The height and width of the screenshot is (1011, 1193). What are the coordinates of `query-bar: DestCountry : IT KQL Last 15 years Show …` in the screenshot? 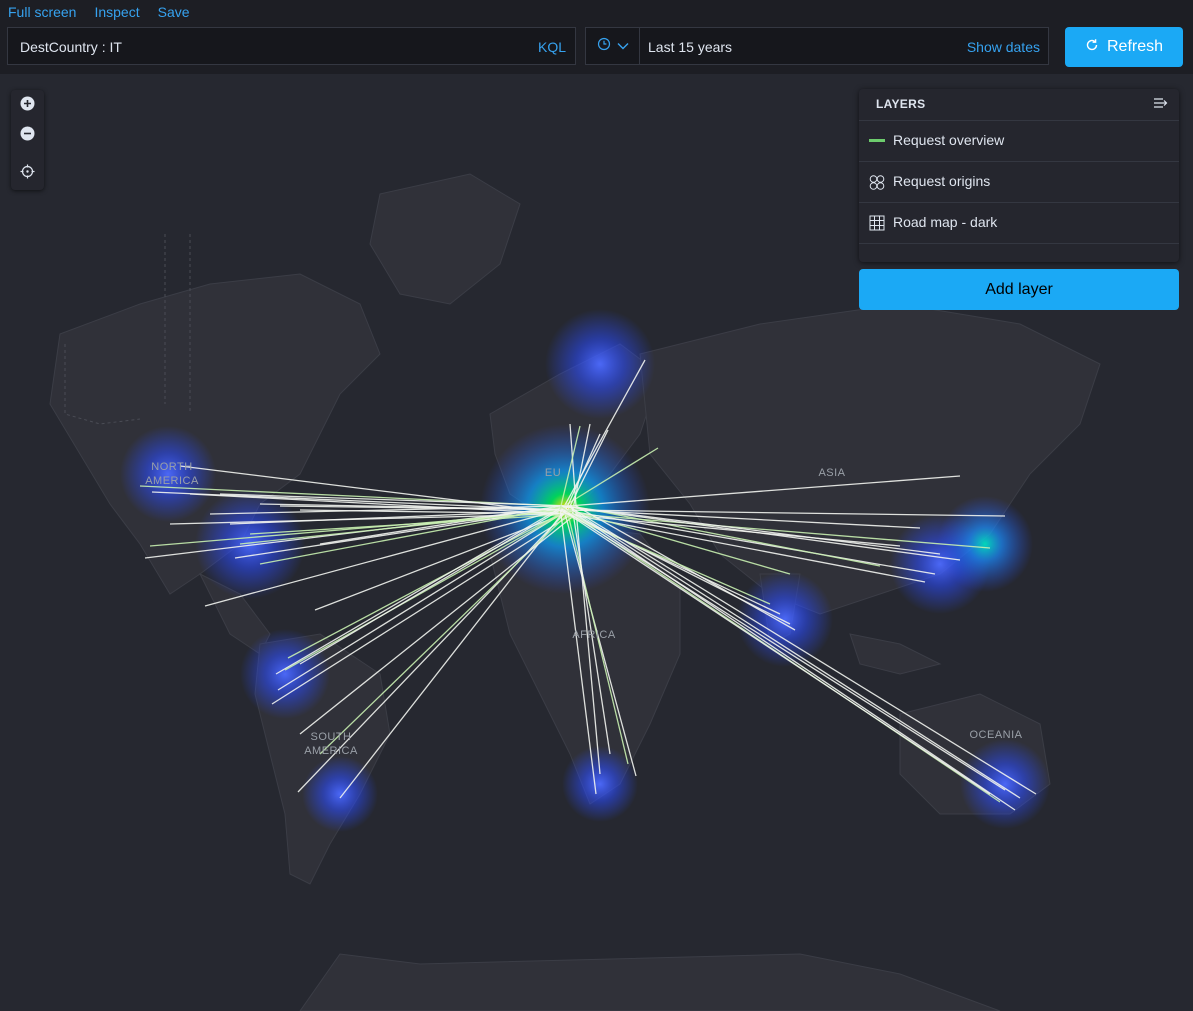 It's located at (596, 49).